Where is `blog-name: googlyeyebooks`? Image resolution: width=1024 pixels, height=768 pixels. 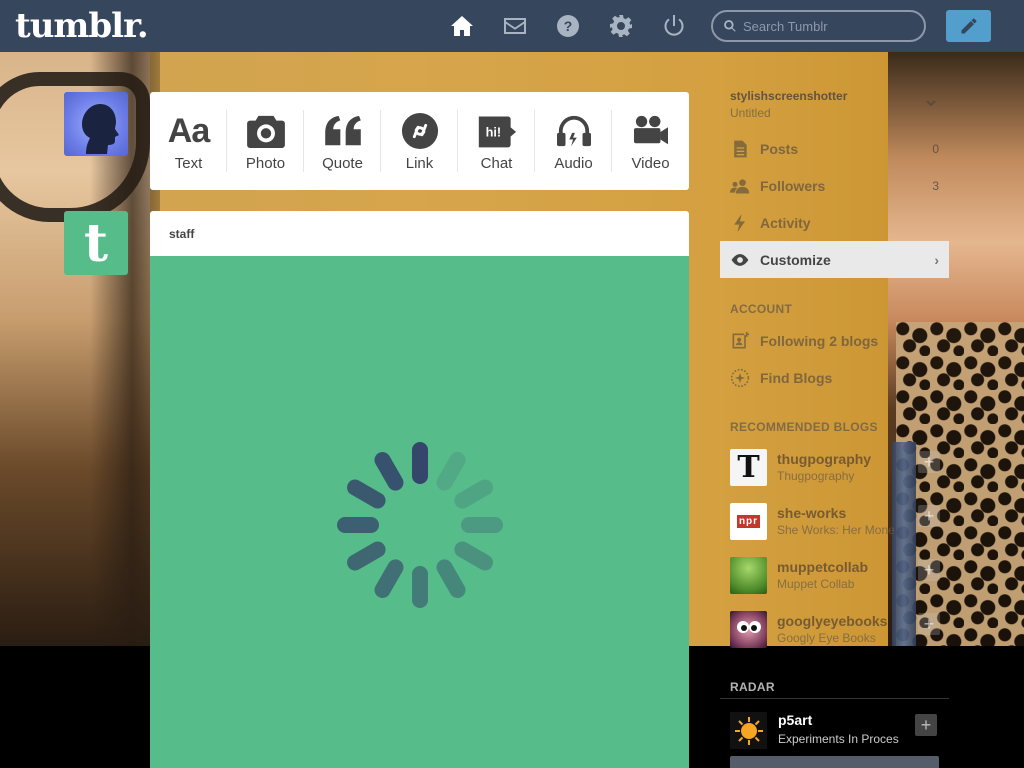 blog-name: googlyeyebooks is located at coordinates (832, 621).